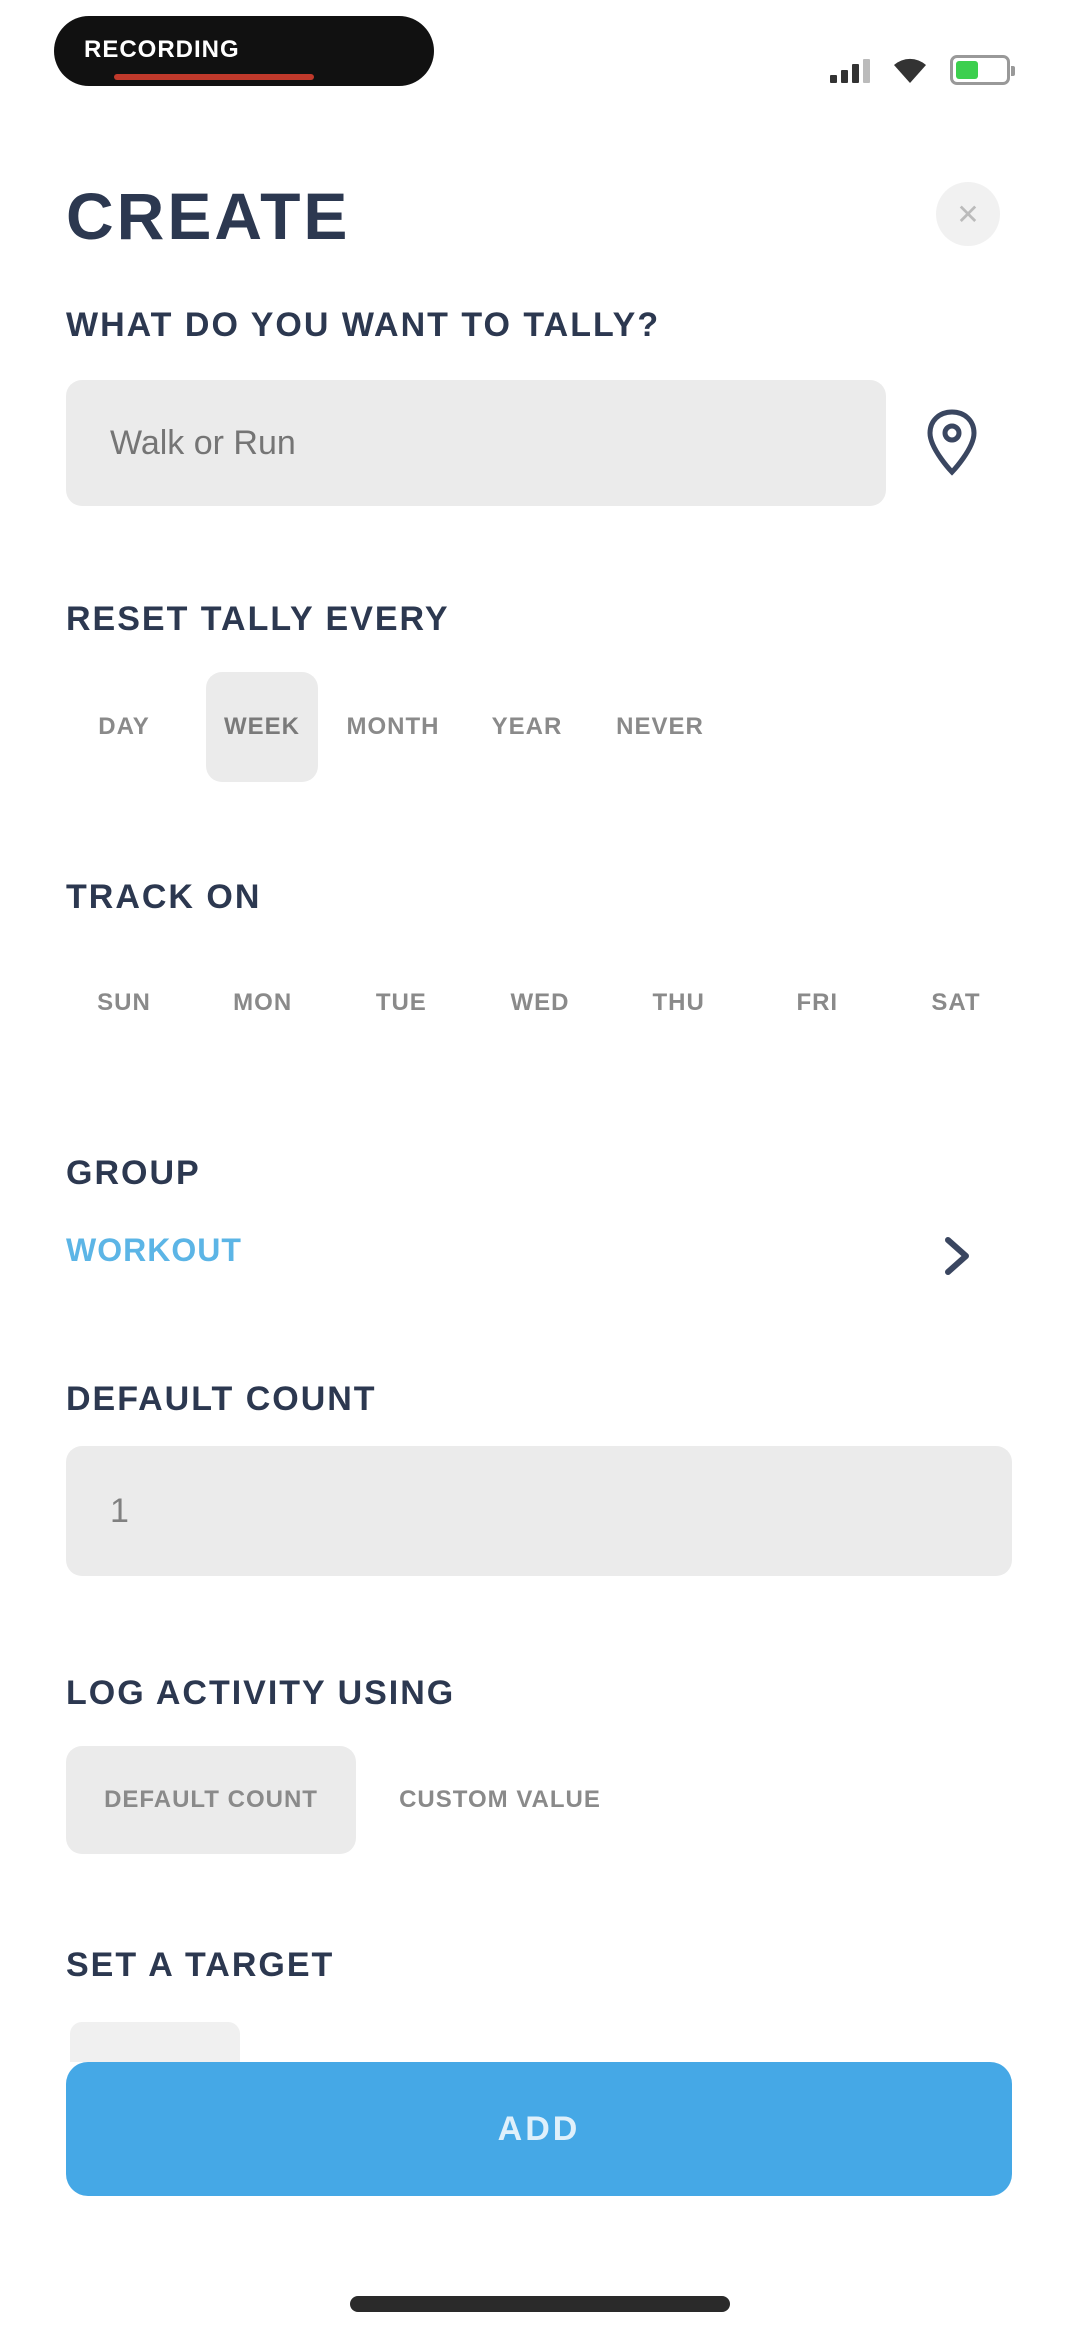 Image resolution: width=1080 pixels, height=2336 pixels. Describe the element at coordinates (500, 1800) in the screenshot. I see `log-option-custom-value: CUSTOM VALUE` at that location.